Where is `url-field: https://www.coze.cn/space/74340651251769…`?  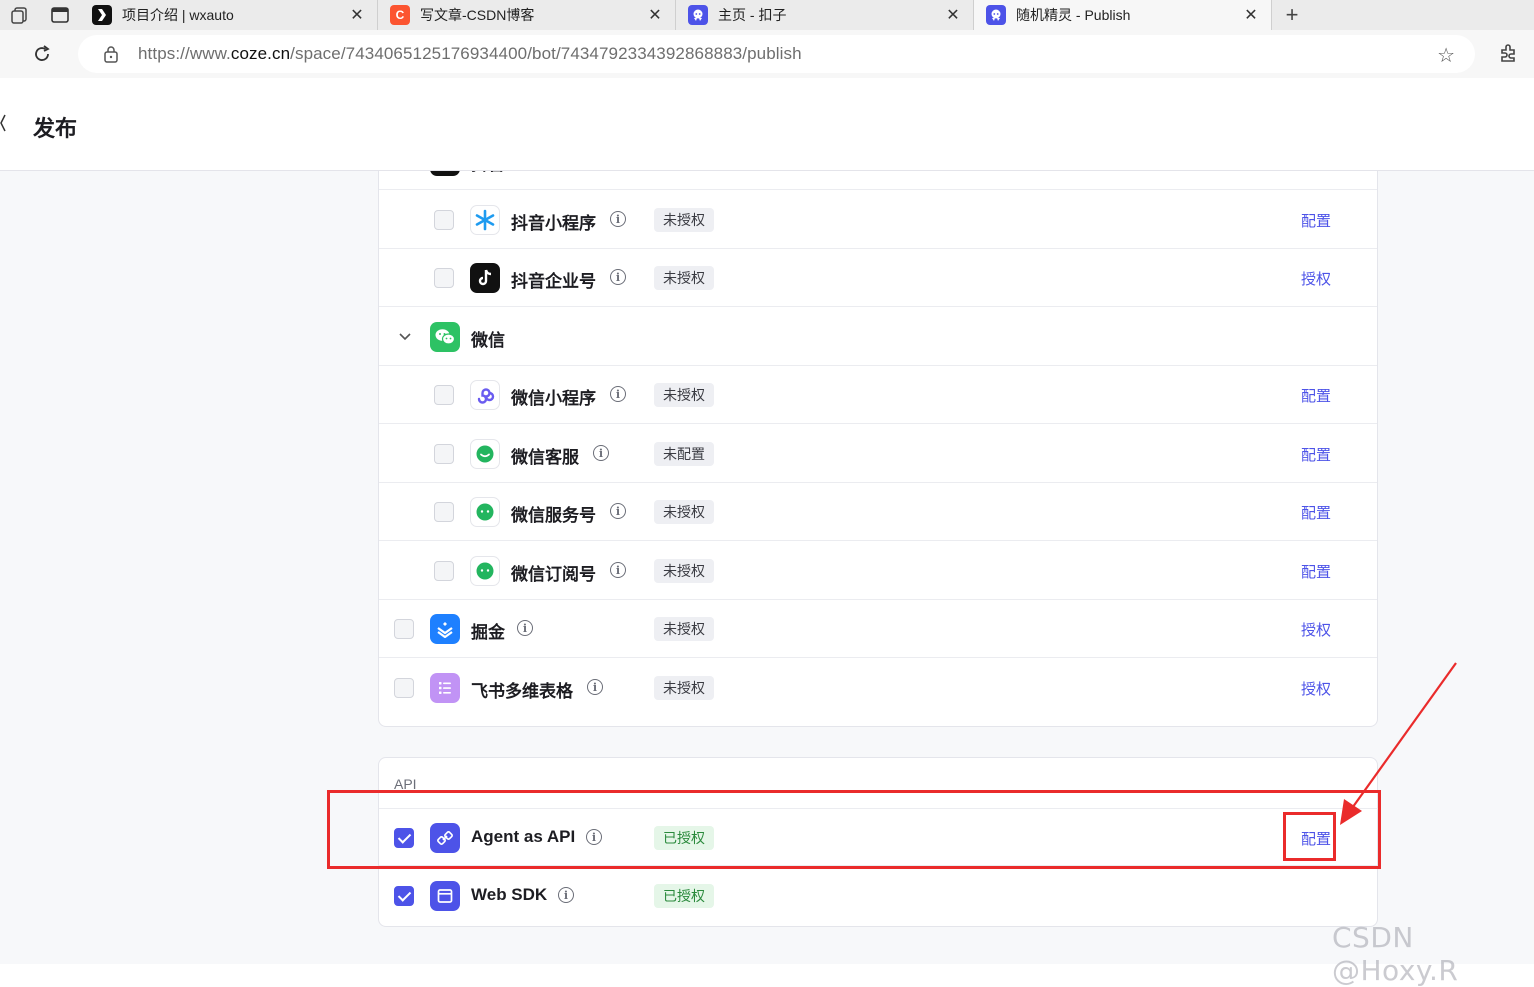 url-field: https://www.coze.cn/space/74340651251769… is located at coordinates (776, 54).